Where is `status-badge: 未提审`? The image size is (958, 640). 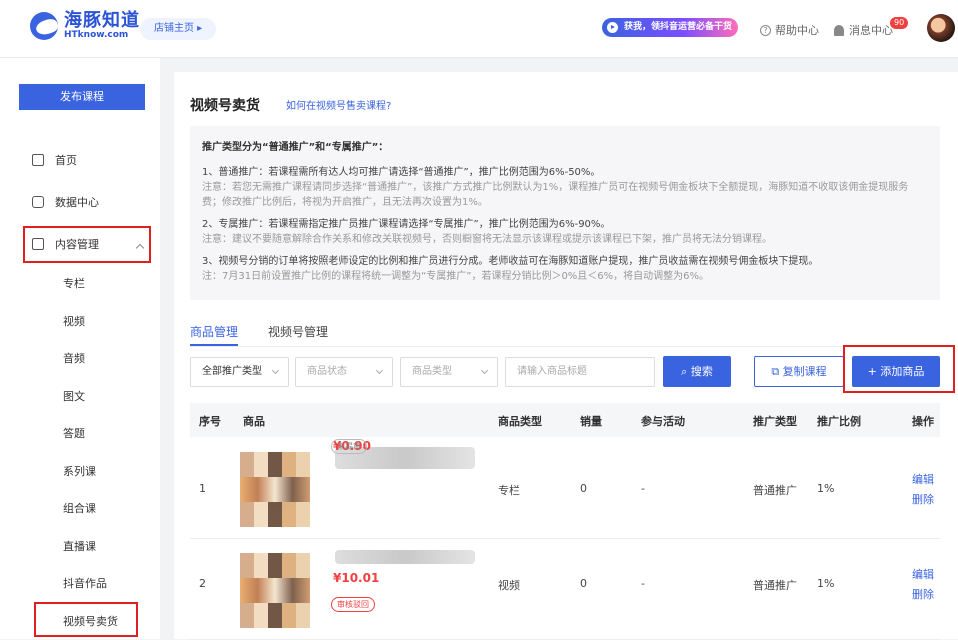
status-badge: 未提审 is located at coordinates (349, 446).